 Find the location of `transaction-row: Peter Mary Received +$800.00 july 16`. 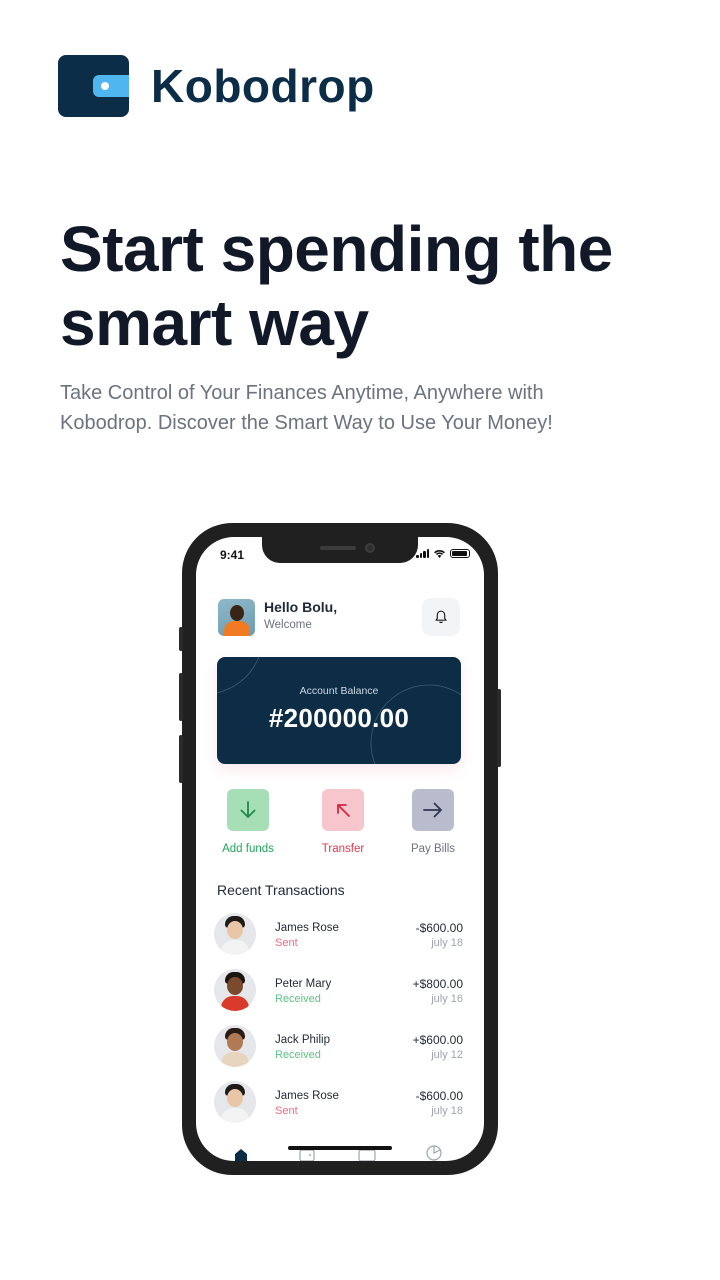

transaction-row: Peter Mary Received +$800.00 july 16 is located at coordinates (341, 992).